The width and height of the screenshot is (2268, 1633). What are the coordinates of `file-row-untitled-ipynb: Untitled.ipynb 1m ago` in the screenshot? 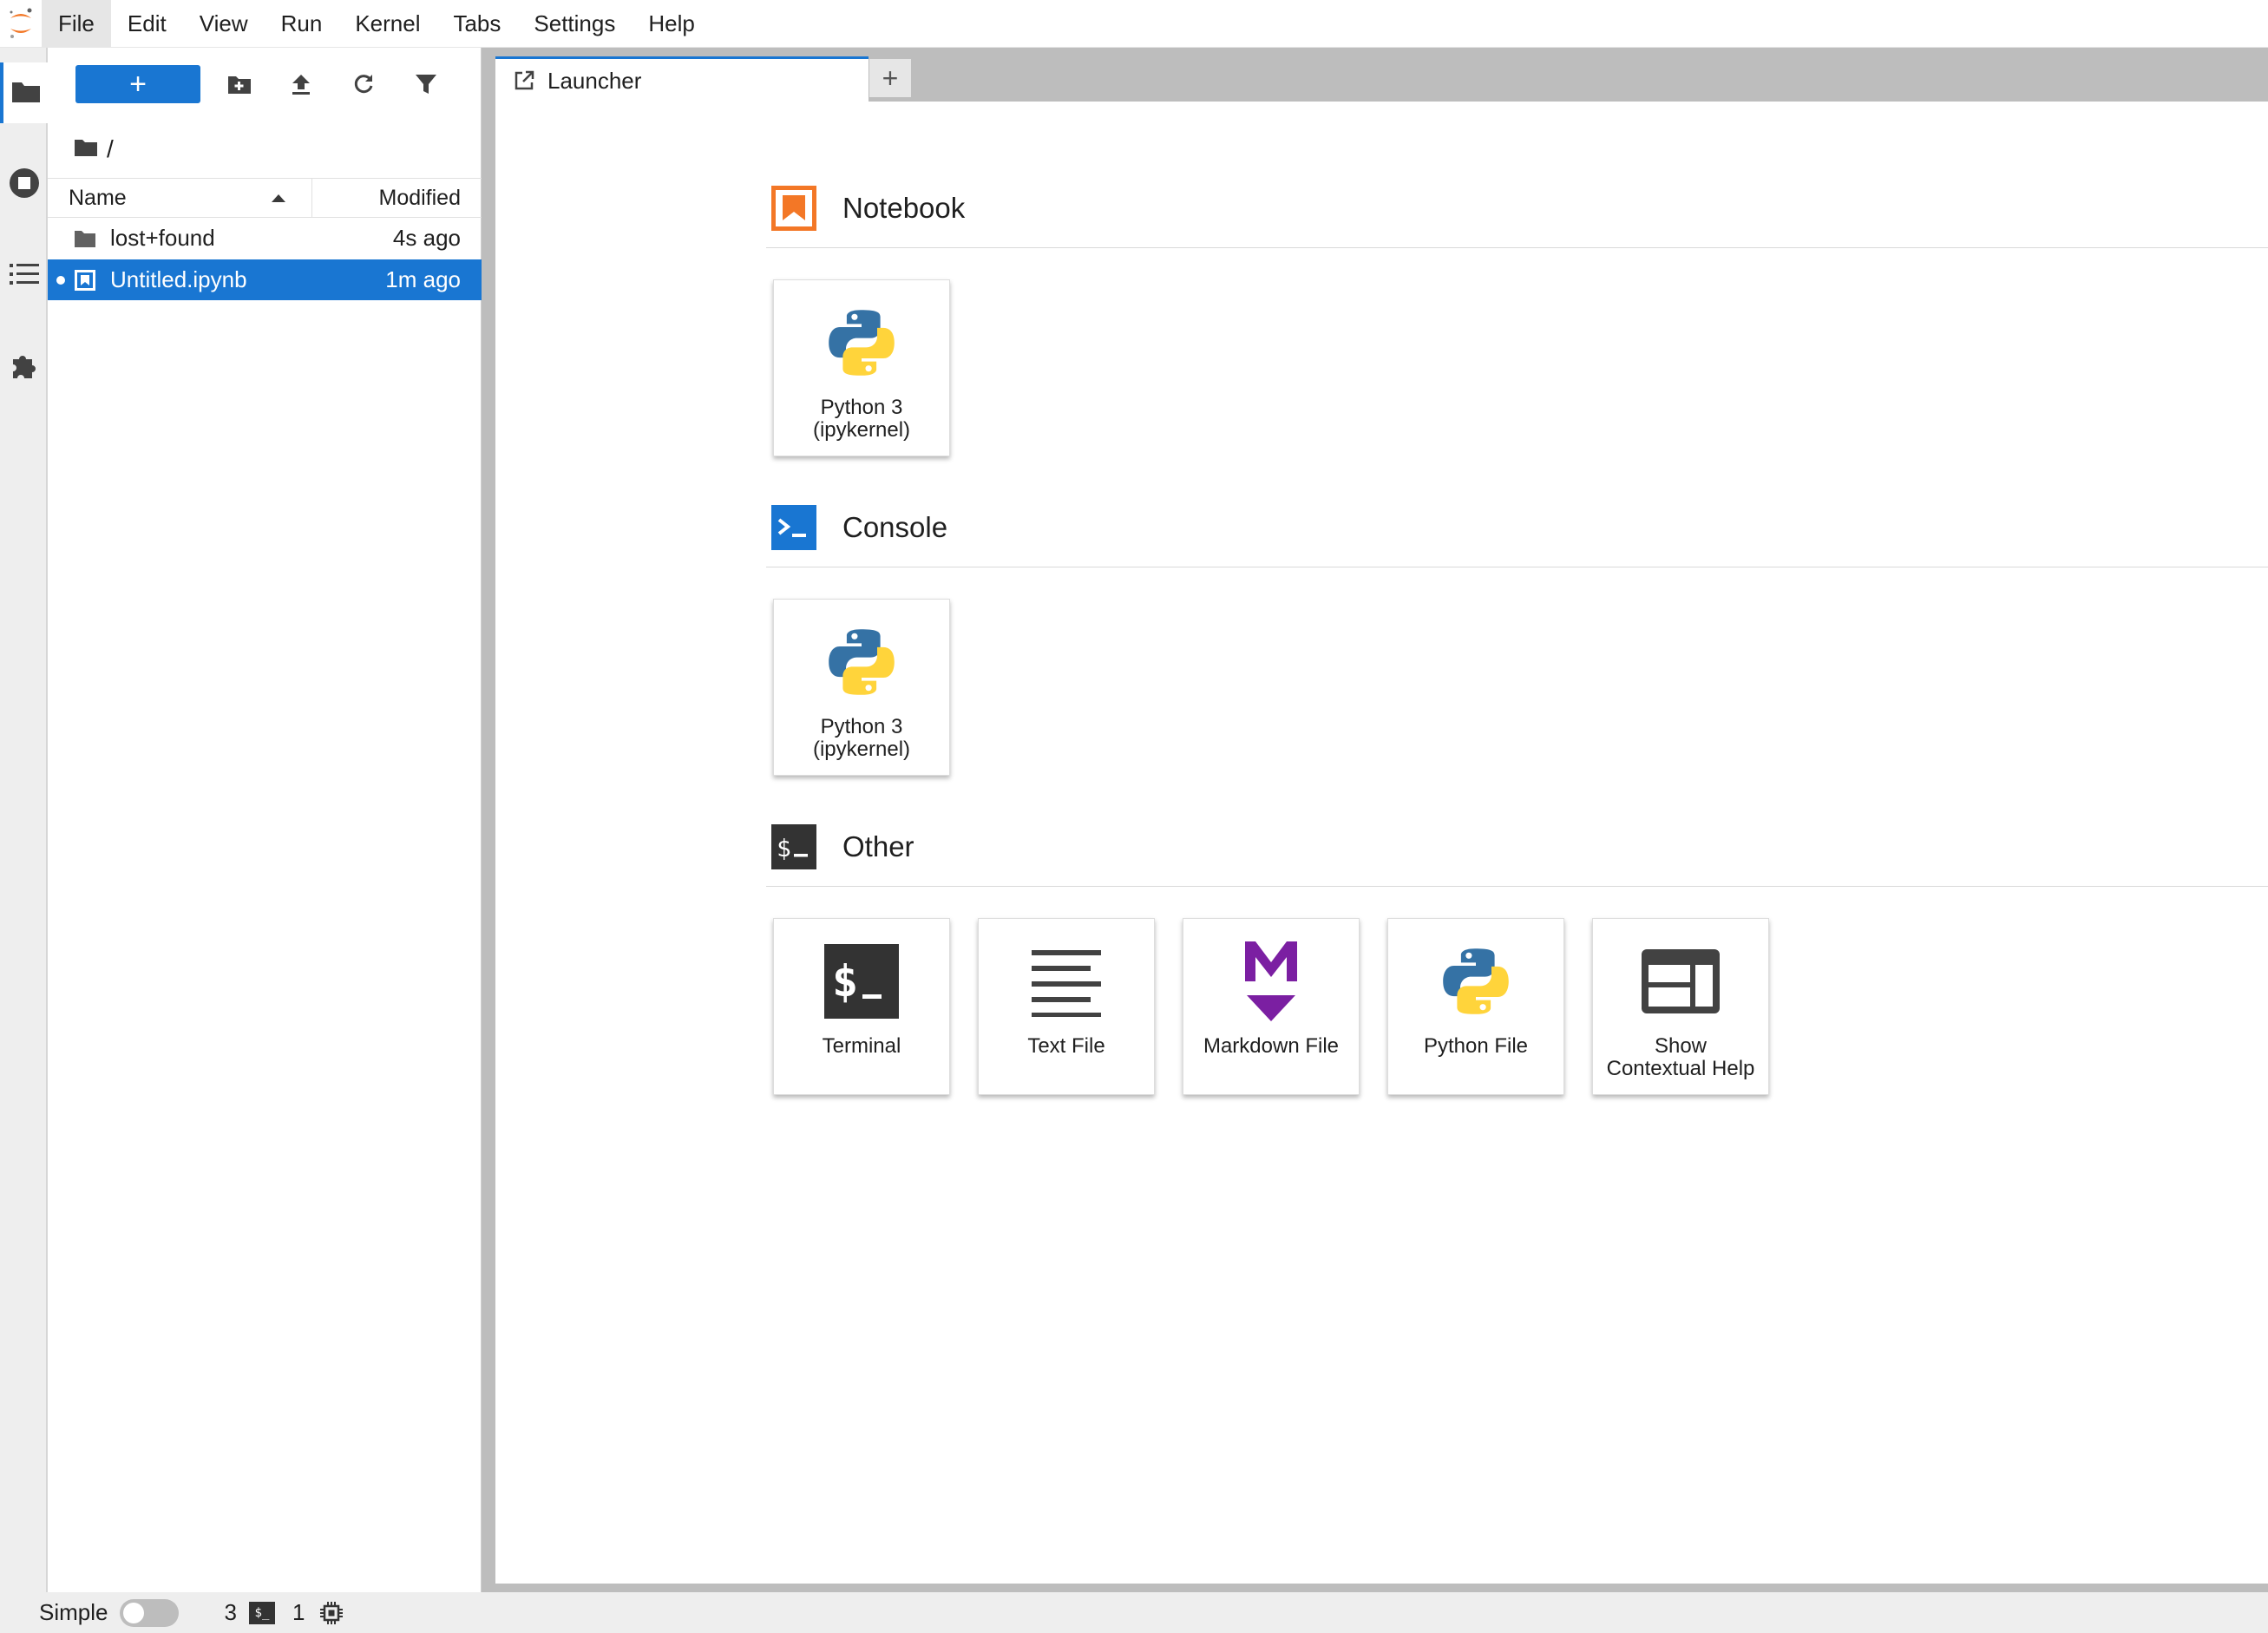 It's located at (265, 279).